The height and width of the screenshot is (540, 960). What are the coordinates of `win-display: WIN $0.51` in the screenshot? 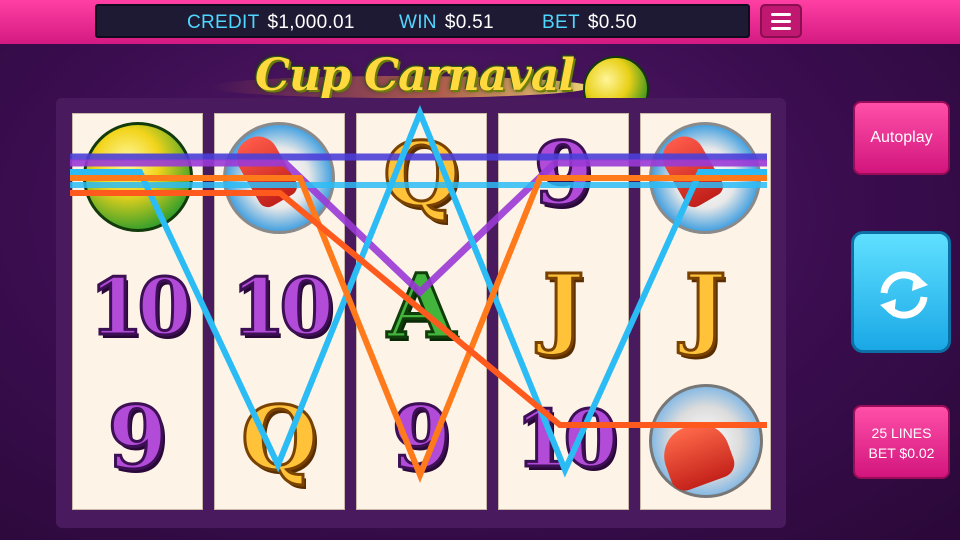 It's located at (446, 23).